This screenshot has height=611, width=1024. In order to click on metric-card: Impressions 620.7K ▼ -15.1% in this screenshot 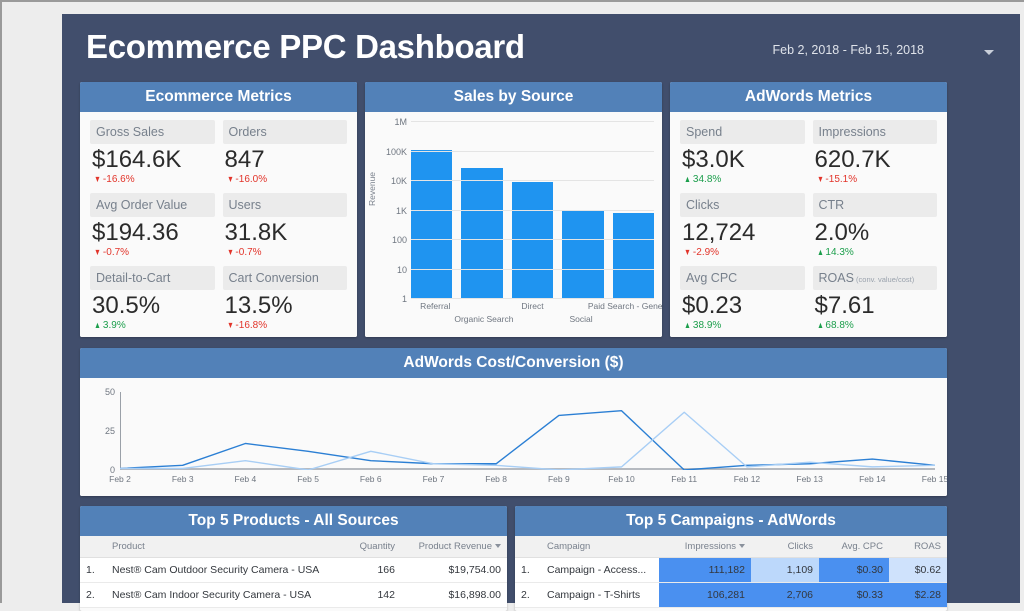, I will do `click(875, 156)`.